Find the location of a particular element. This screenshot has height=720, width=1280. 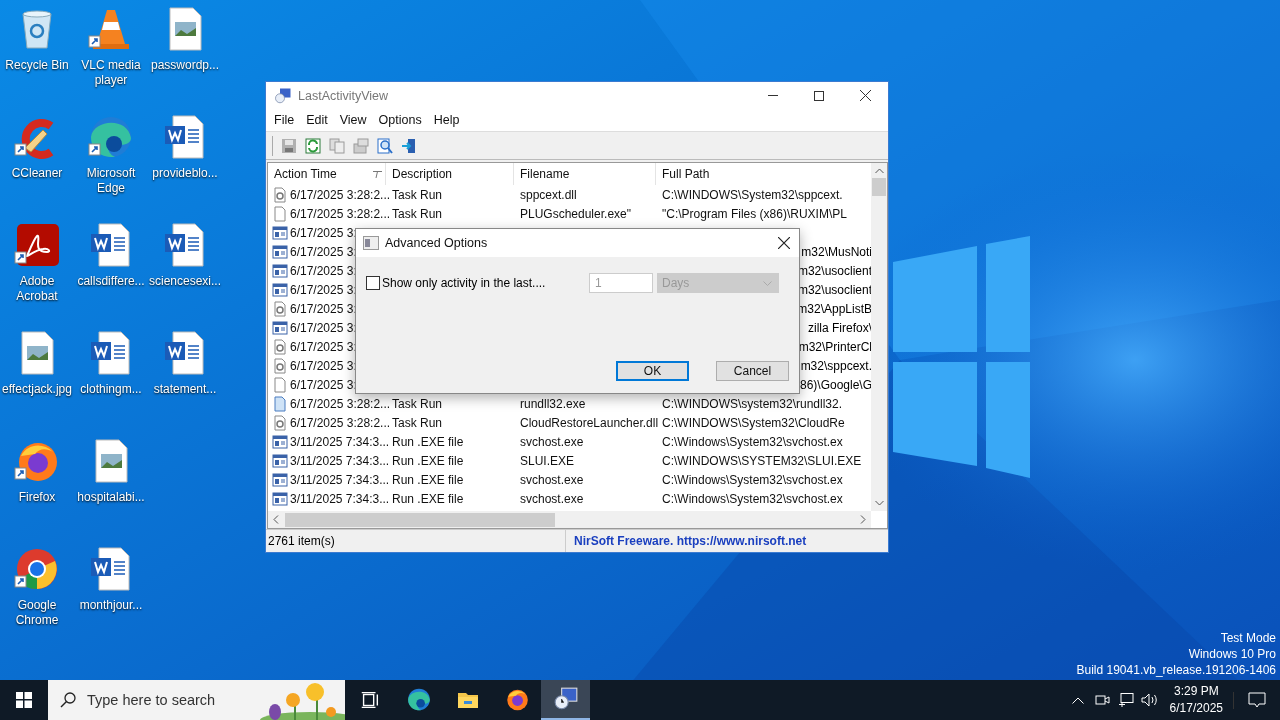

dialog-button: Cancel is located at coordinates (752, 371).